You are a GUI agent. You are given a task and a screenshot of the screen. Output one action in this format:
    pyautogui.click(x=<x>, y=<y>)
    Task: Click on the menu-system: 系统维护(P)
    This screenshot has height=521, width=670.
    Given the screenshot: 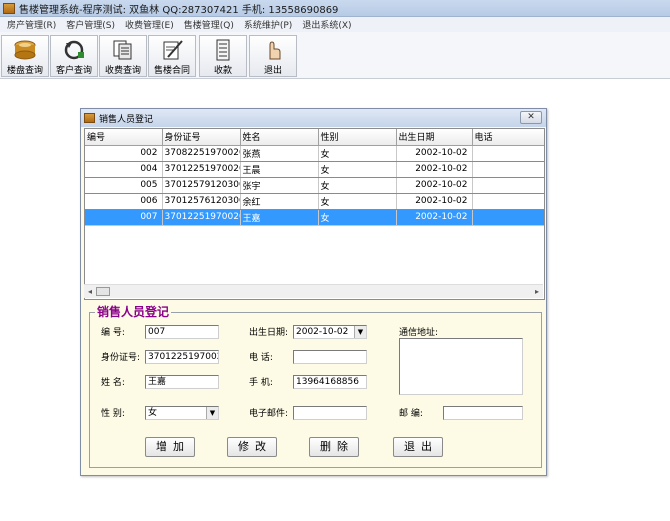 What is the action you would take?
    pyautogui.click(x=268, y=24)
    